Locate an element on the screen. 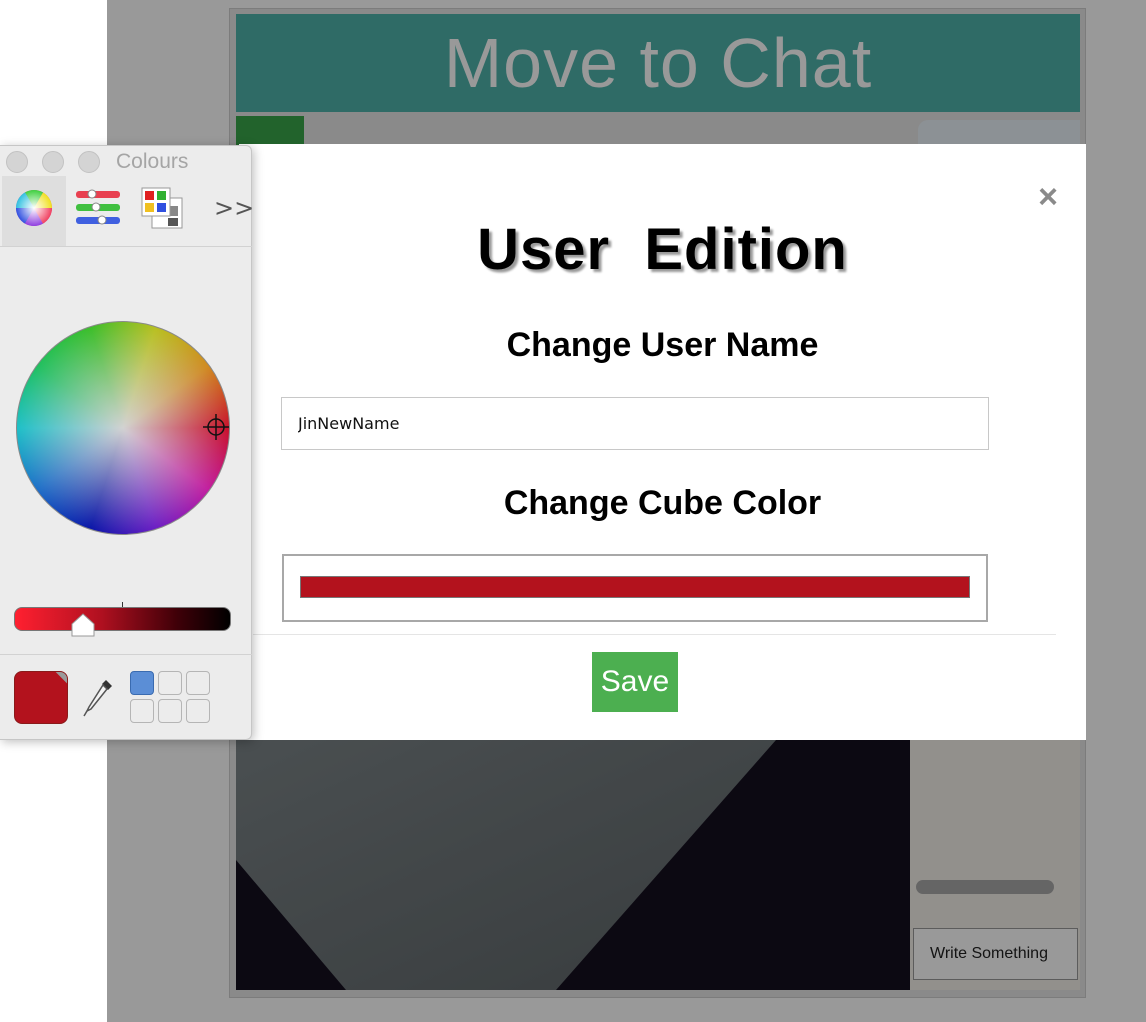  colour-mode-toolbar: >> is located at coordinates (127, 211).